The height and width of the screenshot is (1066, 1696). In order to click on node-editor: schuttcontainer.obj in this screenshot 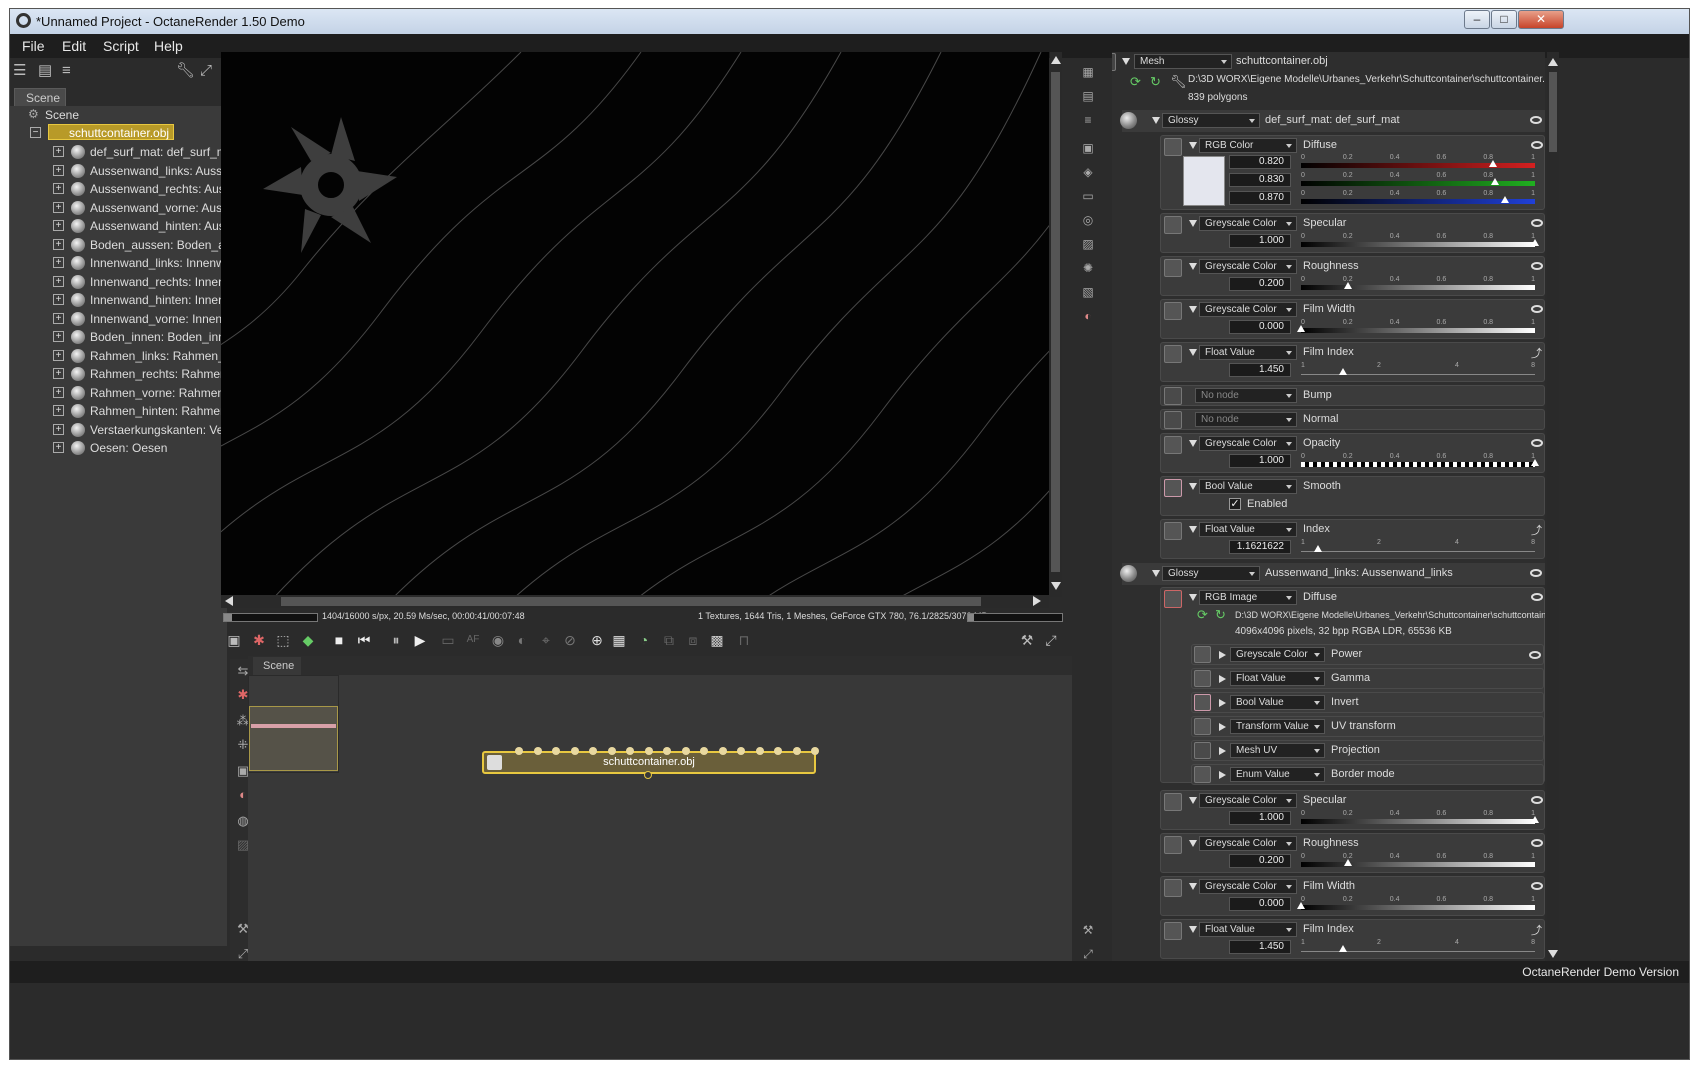, I will do `click(660, 821)`.